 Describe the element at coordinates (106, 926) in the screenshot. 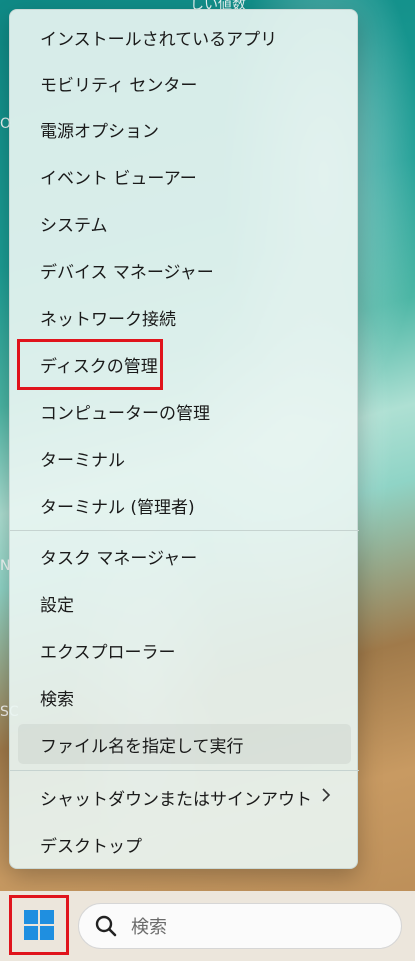

I see `search-icon` at that location.